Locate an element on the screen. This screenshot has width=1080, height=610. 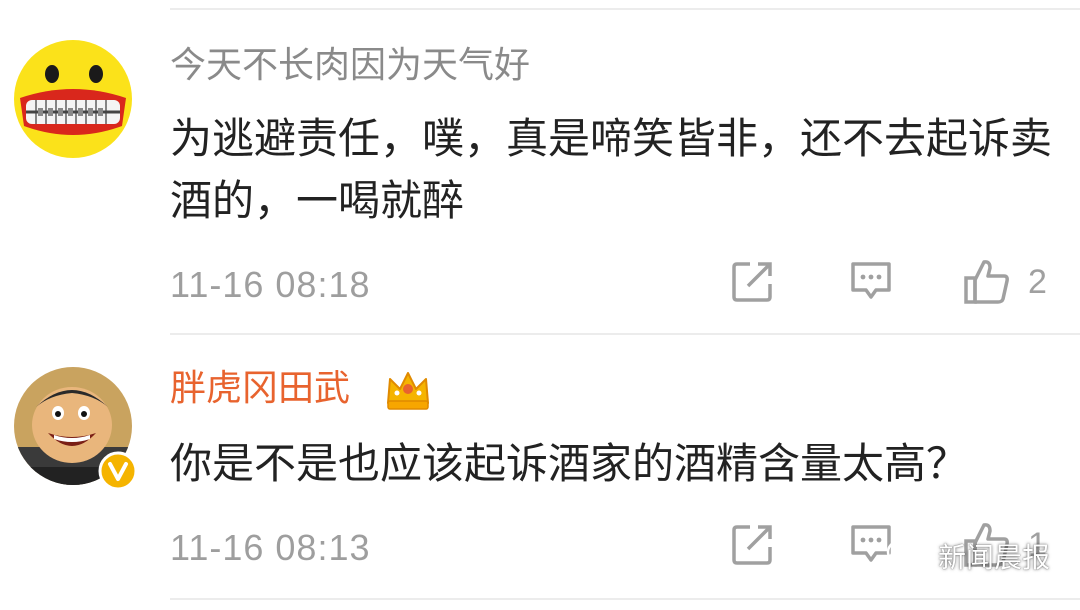
like-count: 2 is located at coordinates (1037, 281).